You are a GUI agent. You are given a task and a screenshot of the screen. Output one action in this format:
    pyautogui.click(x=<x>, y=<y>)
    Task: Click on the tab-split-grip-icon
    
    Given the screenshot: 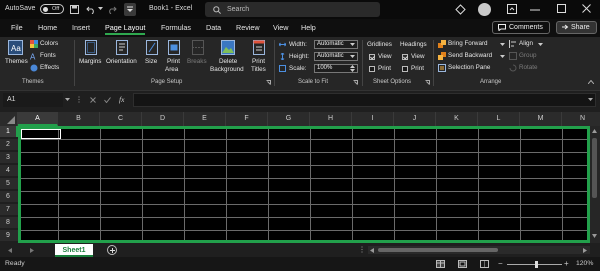 What is the action you would take?
    pyautogui.click(x=362, y=249)
    